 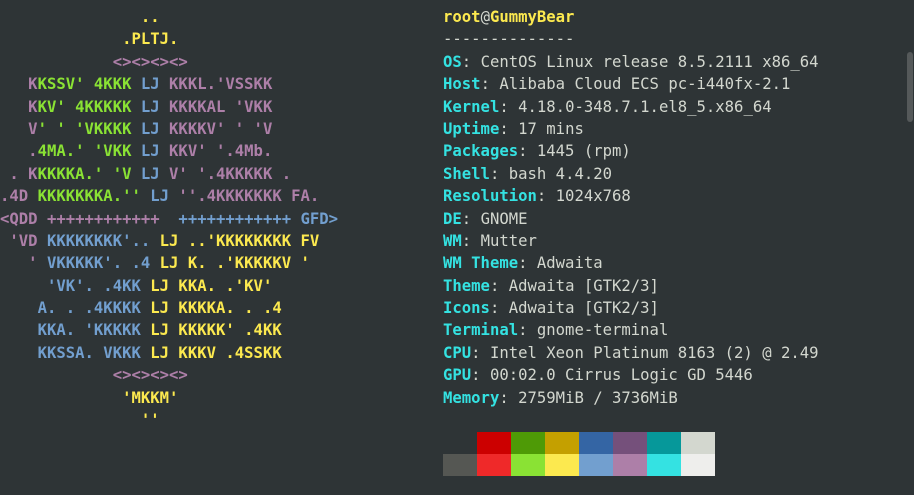 I want to click on info-key: Memory, so click(x=471, y=397).